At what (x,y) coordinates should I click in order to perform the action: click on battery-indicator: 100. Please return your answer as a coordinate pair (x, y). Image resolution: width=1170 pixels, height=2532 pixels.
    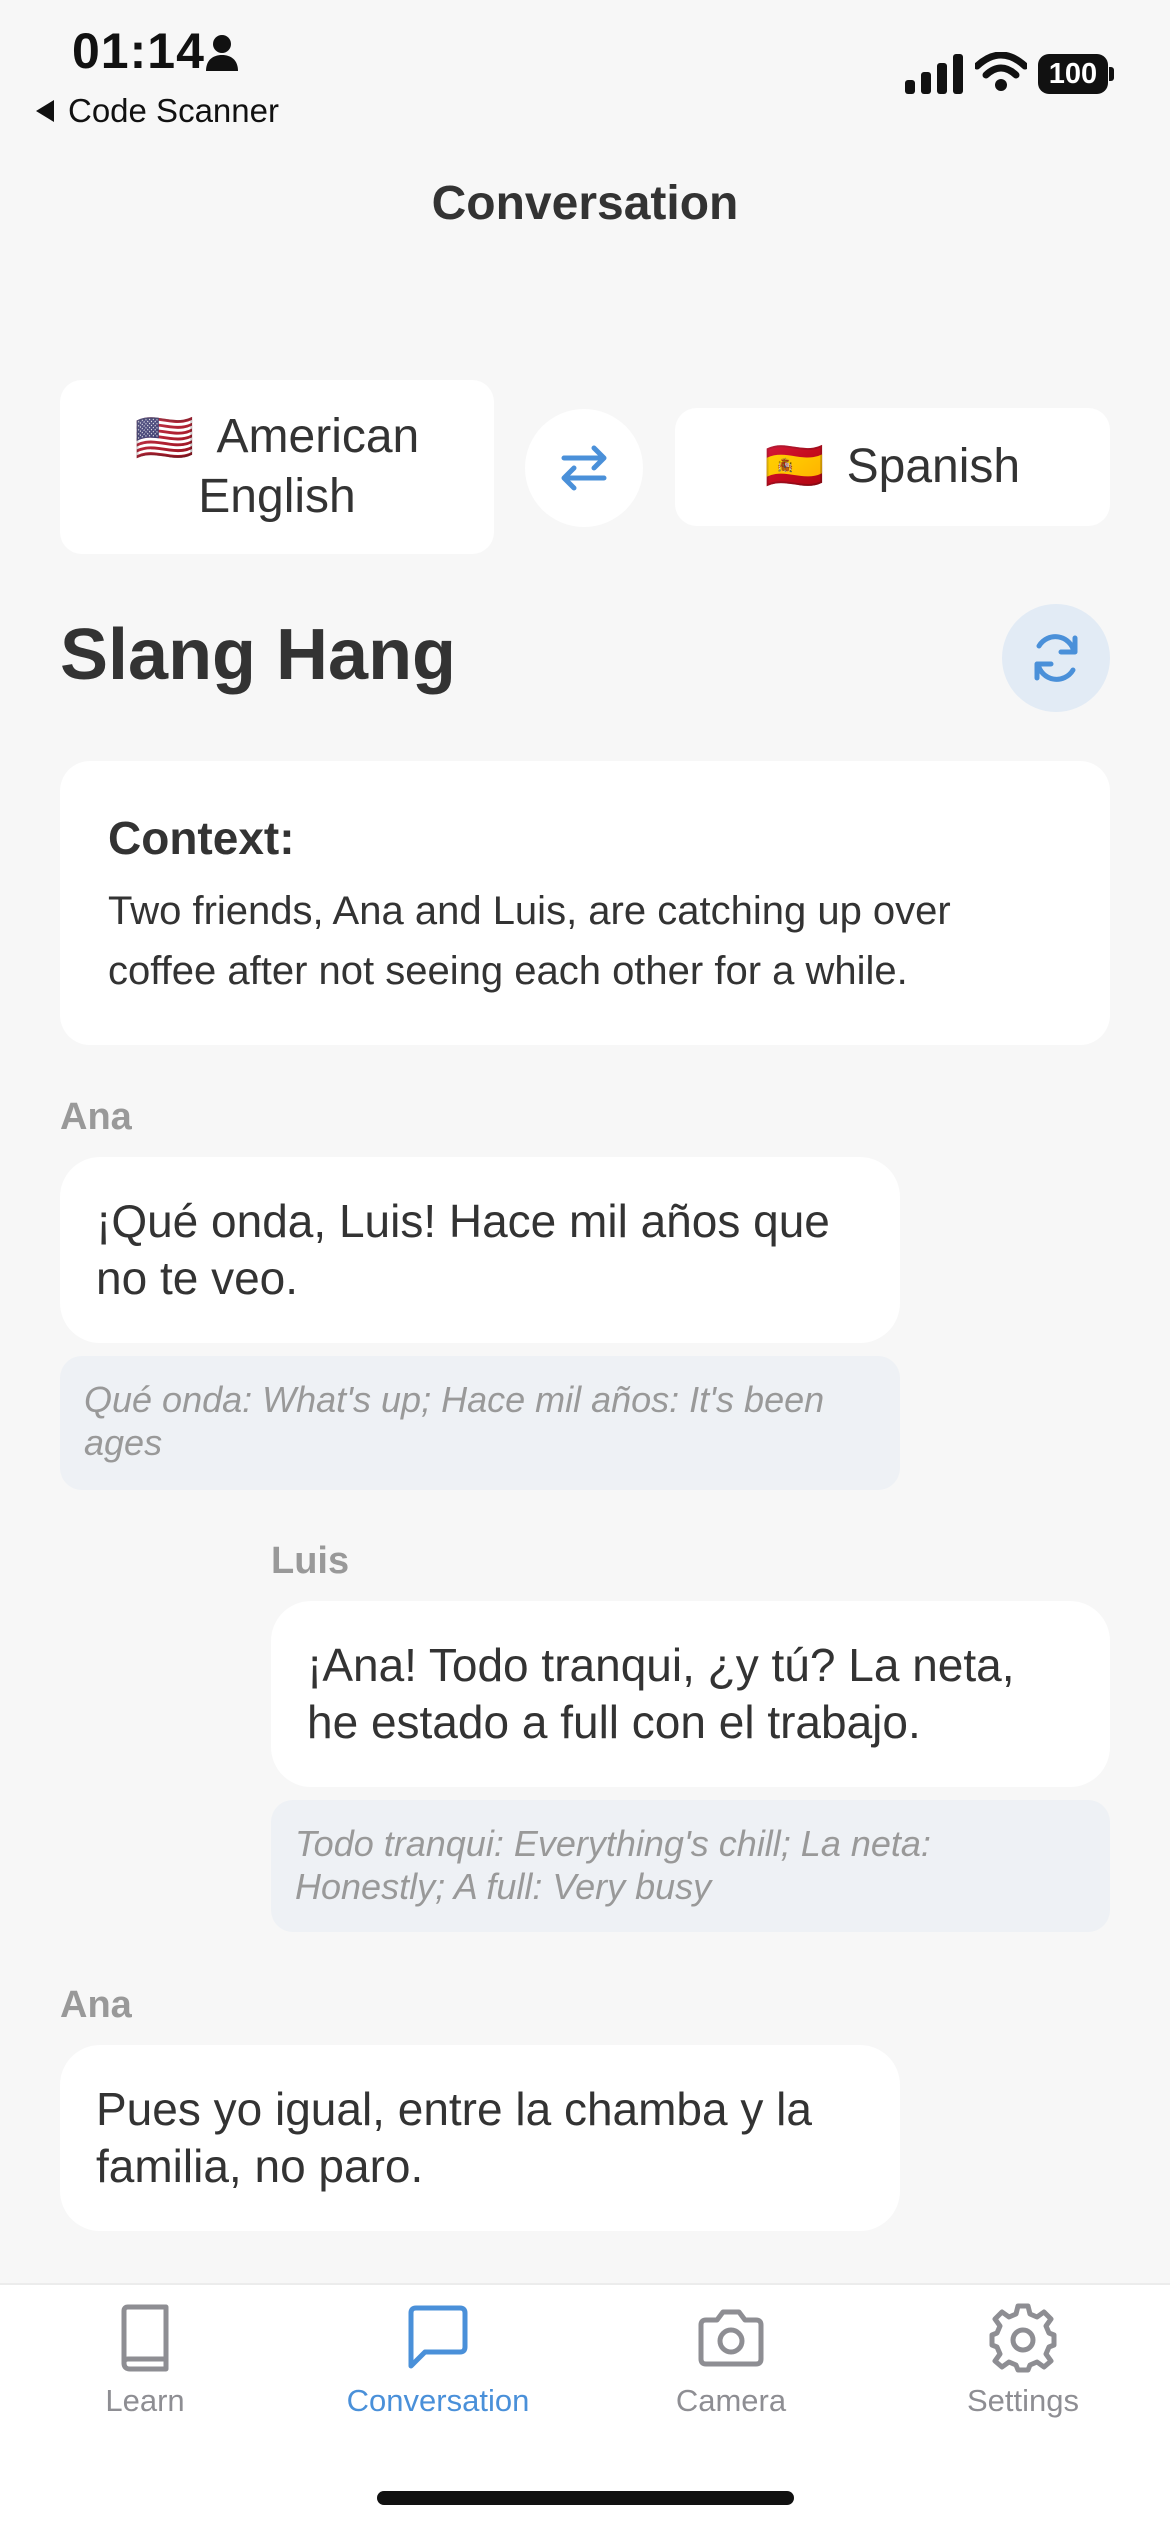
    Looking at the image, I should click on (1076, 74).